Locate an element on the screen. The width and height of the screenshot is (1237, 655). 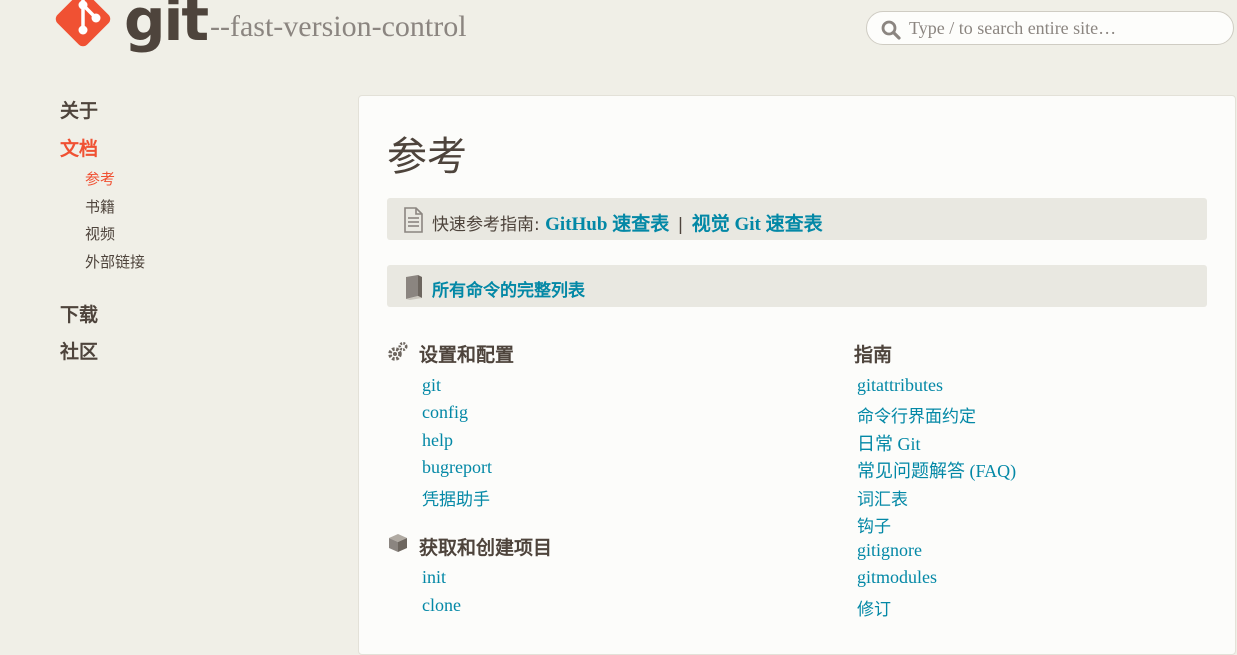
search-box is located at coordinates (1050, 28).